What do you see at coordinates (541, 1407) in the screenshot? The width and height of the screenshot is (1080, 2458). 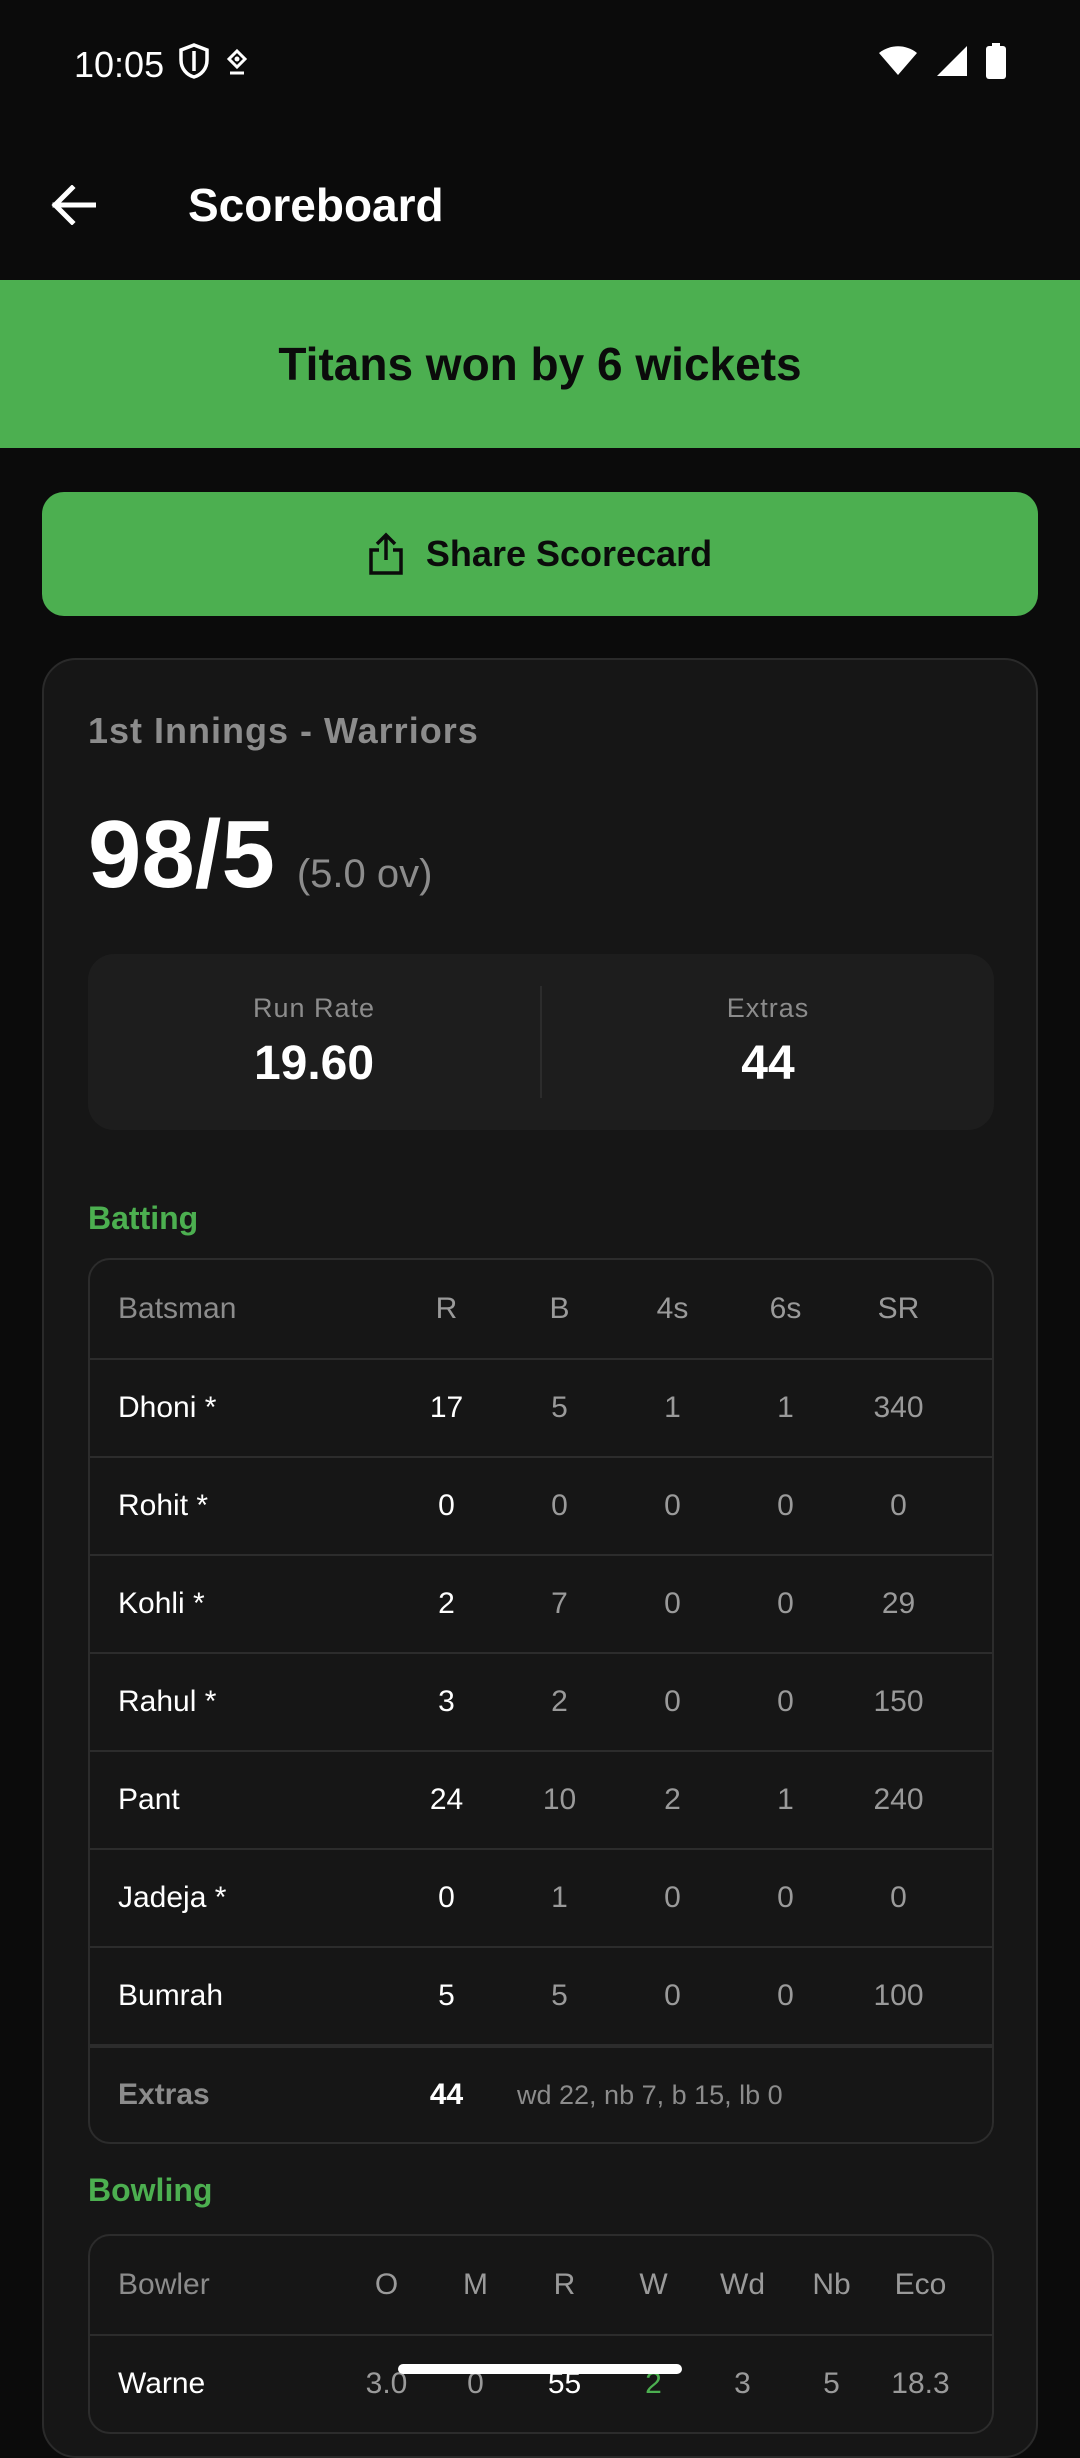 I see `table-row: Dhoni * 17 5 1 1 340` at bounding box center [541, 1407].